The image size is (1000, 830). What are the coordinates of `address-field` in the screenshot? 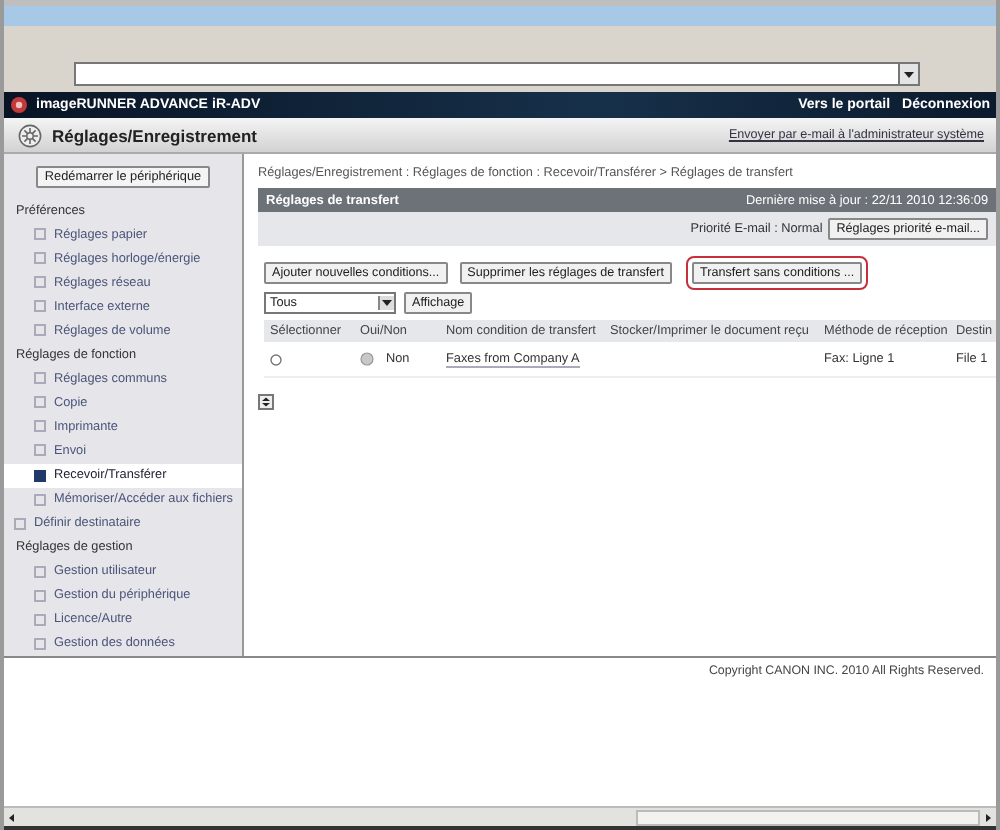 It's located at (486, 74).